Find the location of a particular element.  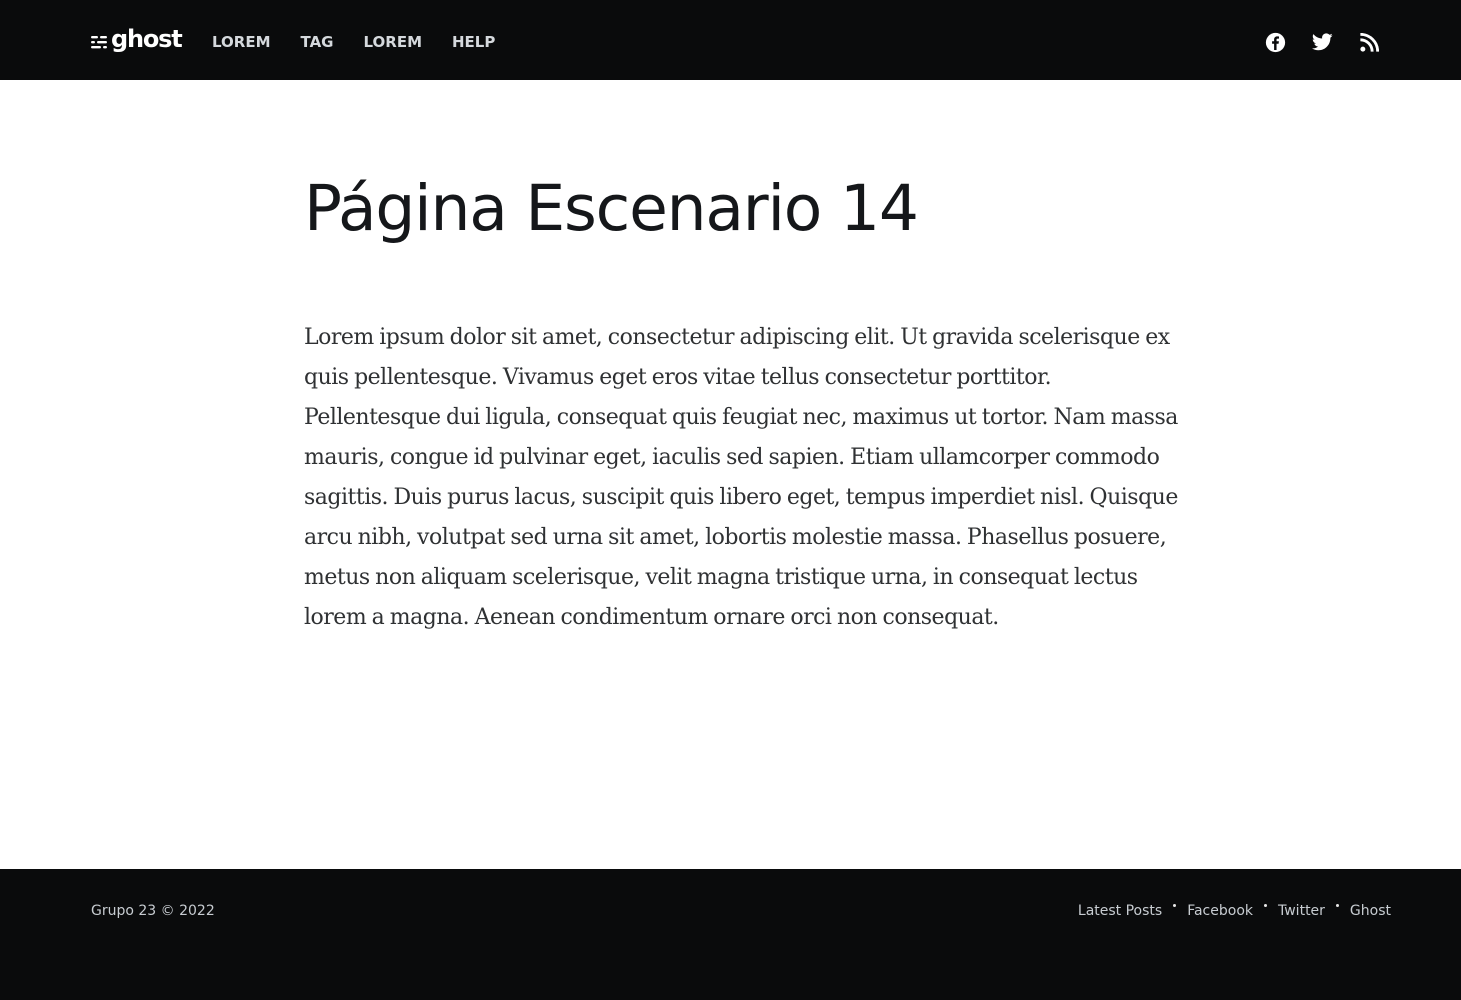

nav-item-tag: TAG is located at coordinates (317, 42).